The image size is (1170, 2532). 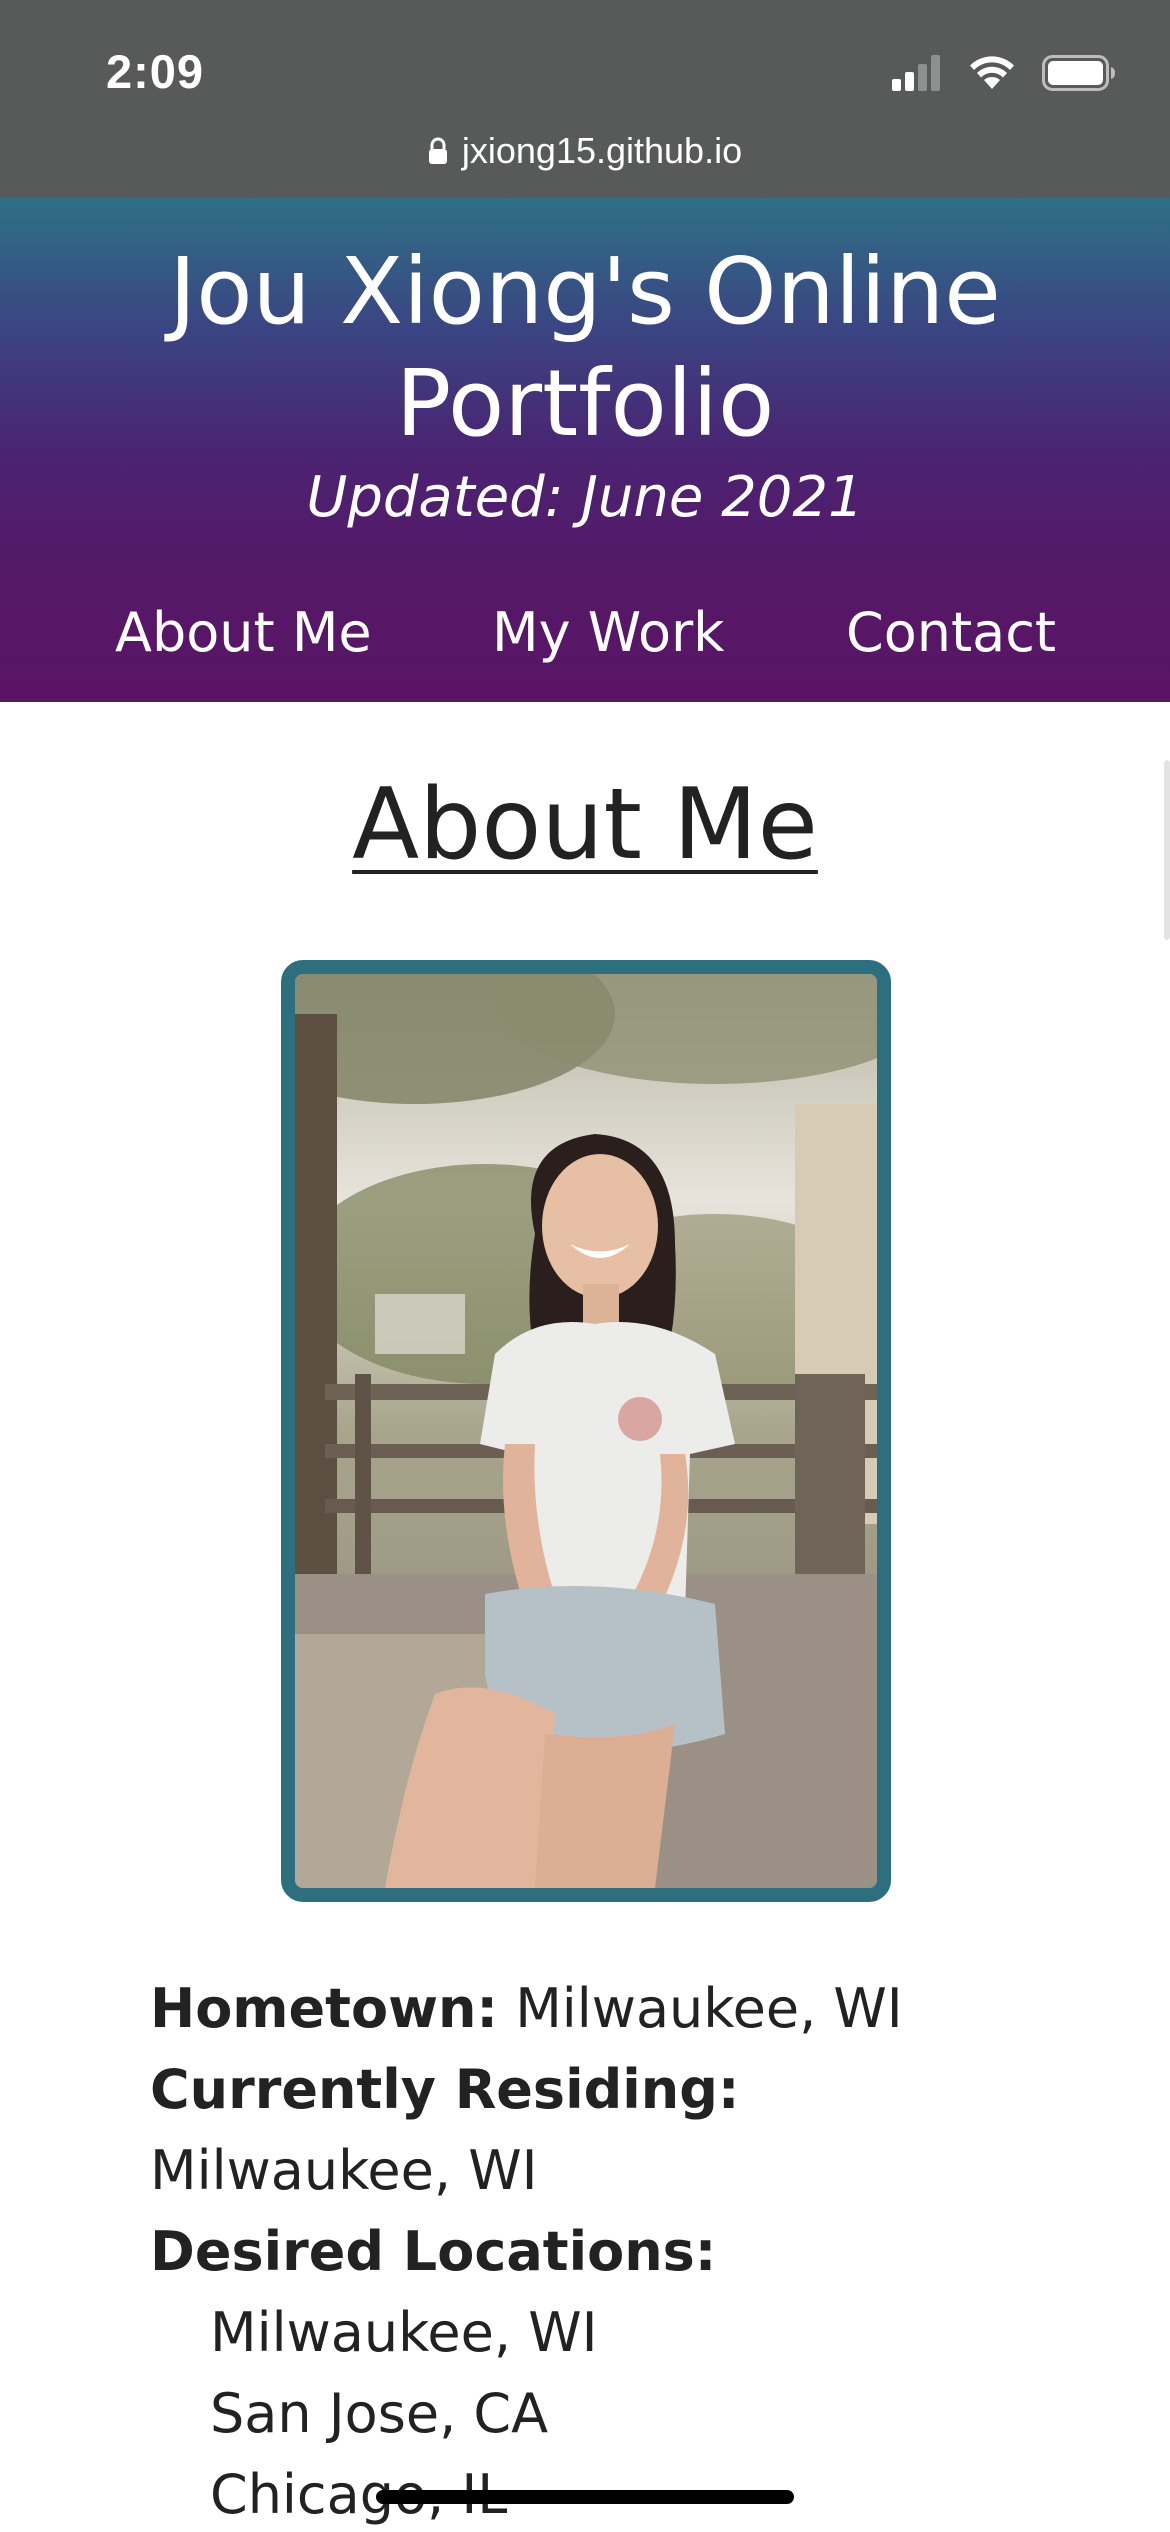 What do you see at coordinates (585, 497) in the screenshot?
I see `updated-date: Updated: June 2021` at bounding box center [585, 497].